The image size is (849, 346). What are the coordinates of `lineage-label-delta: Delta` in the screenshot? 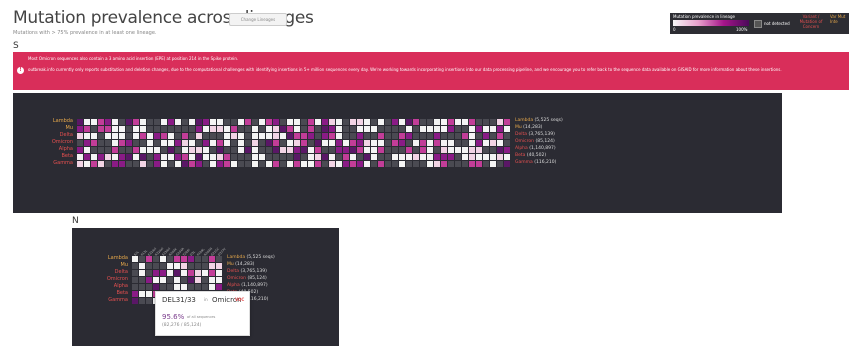 It's located at (48, 135).